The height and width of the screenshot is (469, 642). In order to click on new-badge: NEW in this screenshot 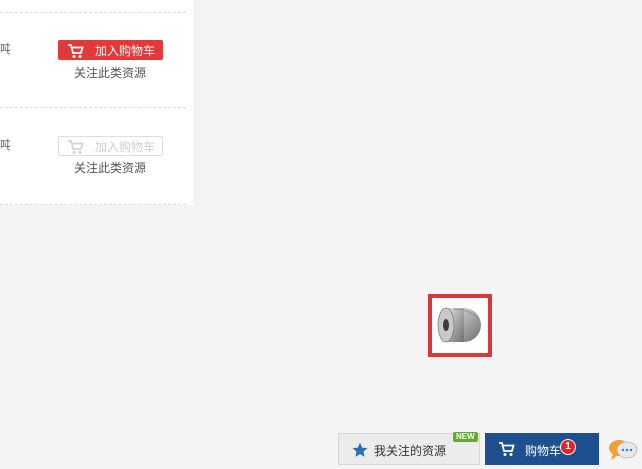, I will do `click(465, 437)`.